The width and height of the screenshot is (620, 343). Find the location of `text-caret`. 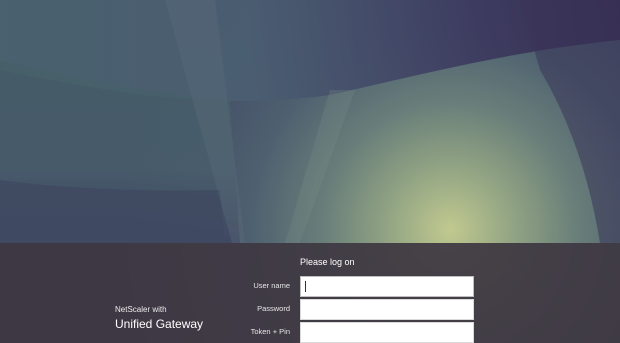

text-caret is located at coordinates (305, 286).